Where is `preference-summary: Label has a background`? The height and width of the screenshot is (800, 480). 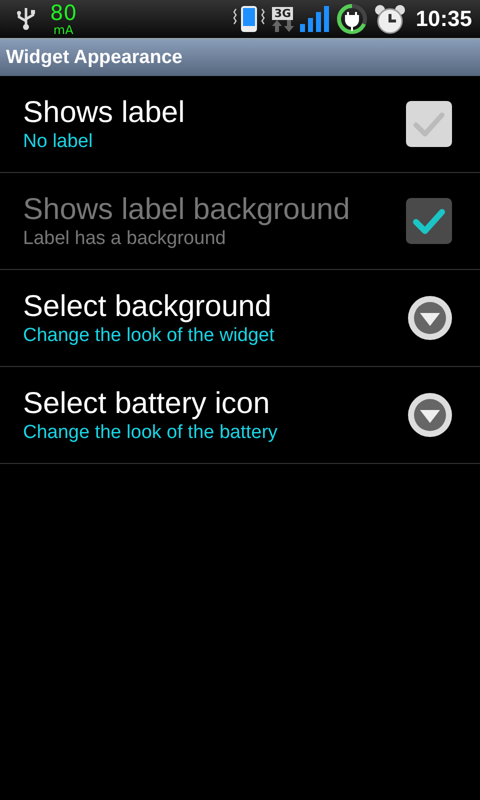
preference-summary: Label has a background is located at coordinates (125, 239).